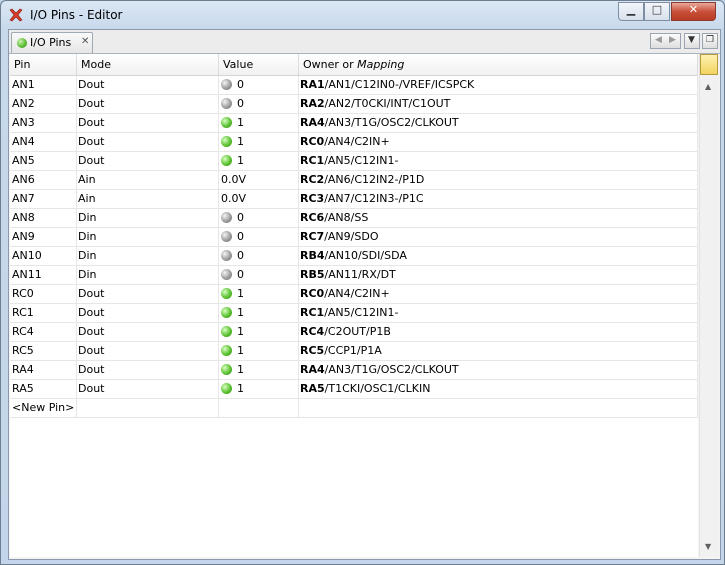 This screenshot has height=565, width=725. Describe the element at coordinates (658, 40) in the screenshot. I see `scroll-left-icon: ◀` at that location.